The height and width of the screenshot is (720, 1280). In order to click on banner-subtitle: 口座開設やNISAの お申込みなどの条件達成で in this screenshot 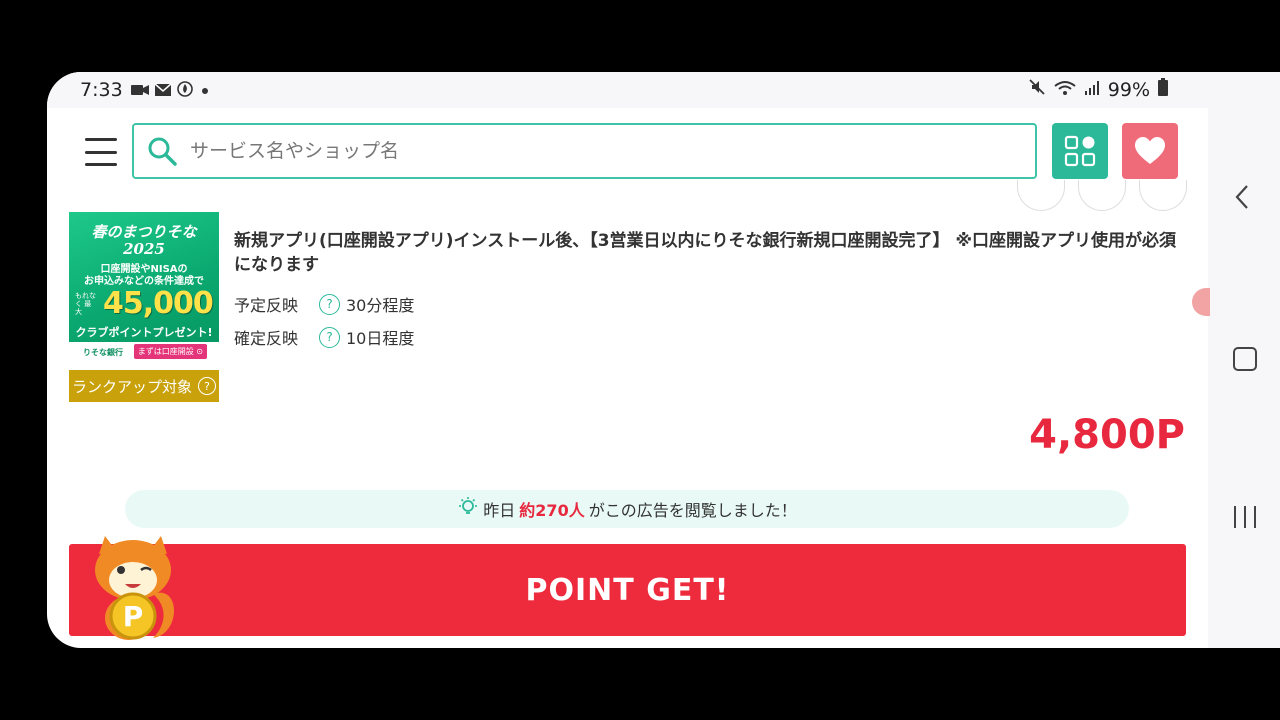, I will do `click(144, 275)`.